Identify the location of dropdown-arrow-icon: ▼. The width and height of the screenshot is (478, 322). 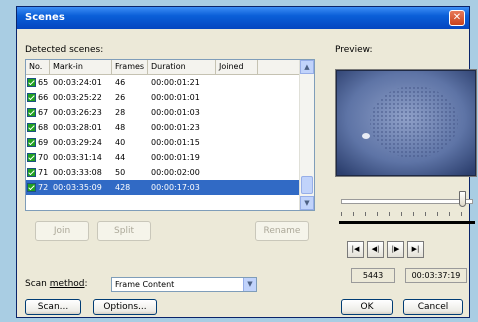
(249, 284).